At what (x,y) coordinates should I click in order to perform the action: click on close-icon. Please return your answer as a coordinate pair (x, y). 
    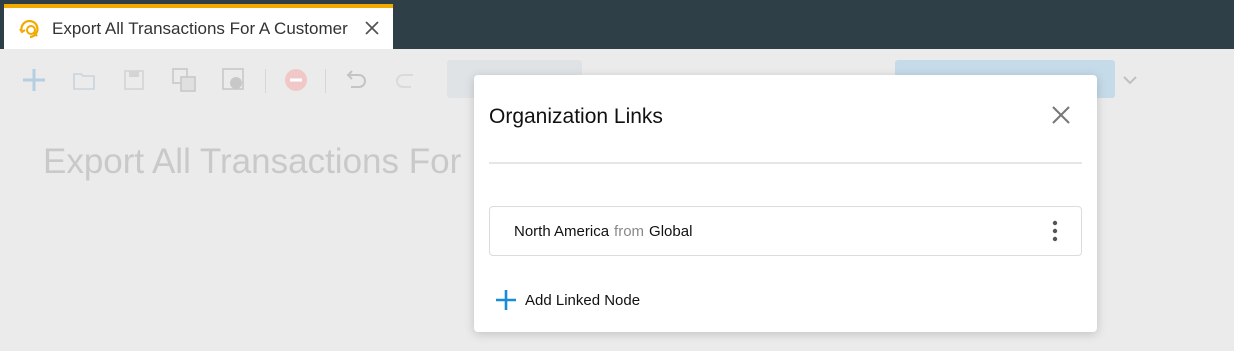
    Looking at the image, I should click on (1061, 115).